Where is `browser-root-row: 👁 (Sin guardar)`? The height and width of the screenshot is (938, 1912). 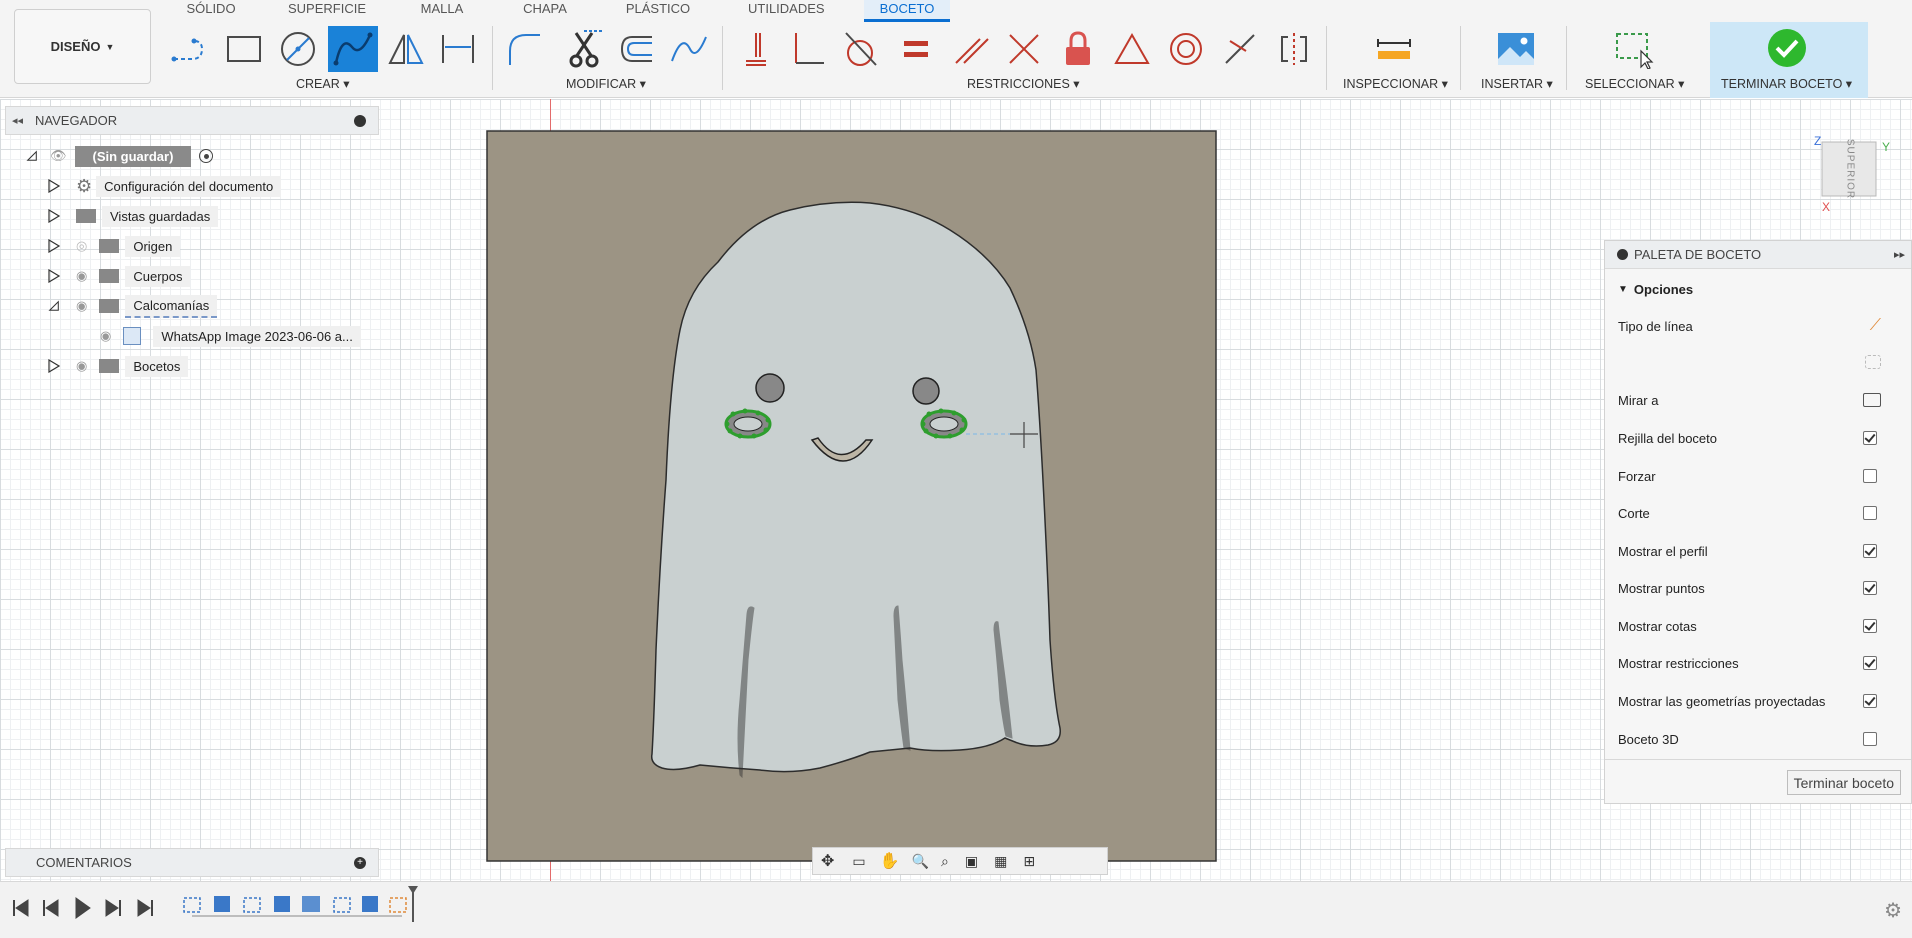 browser-root-row: 👁 (Sin guardar) is located at coordinates (120, 156).